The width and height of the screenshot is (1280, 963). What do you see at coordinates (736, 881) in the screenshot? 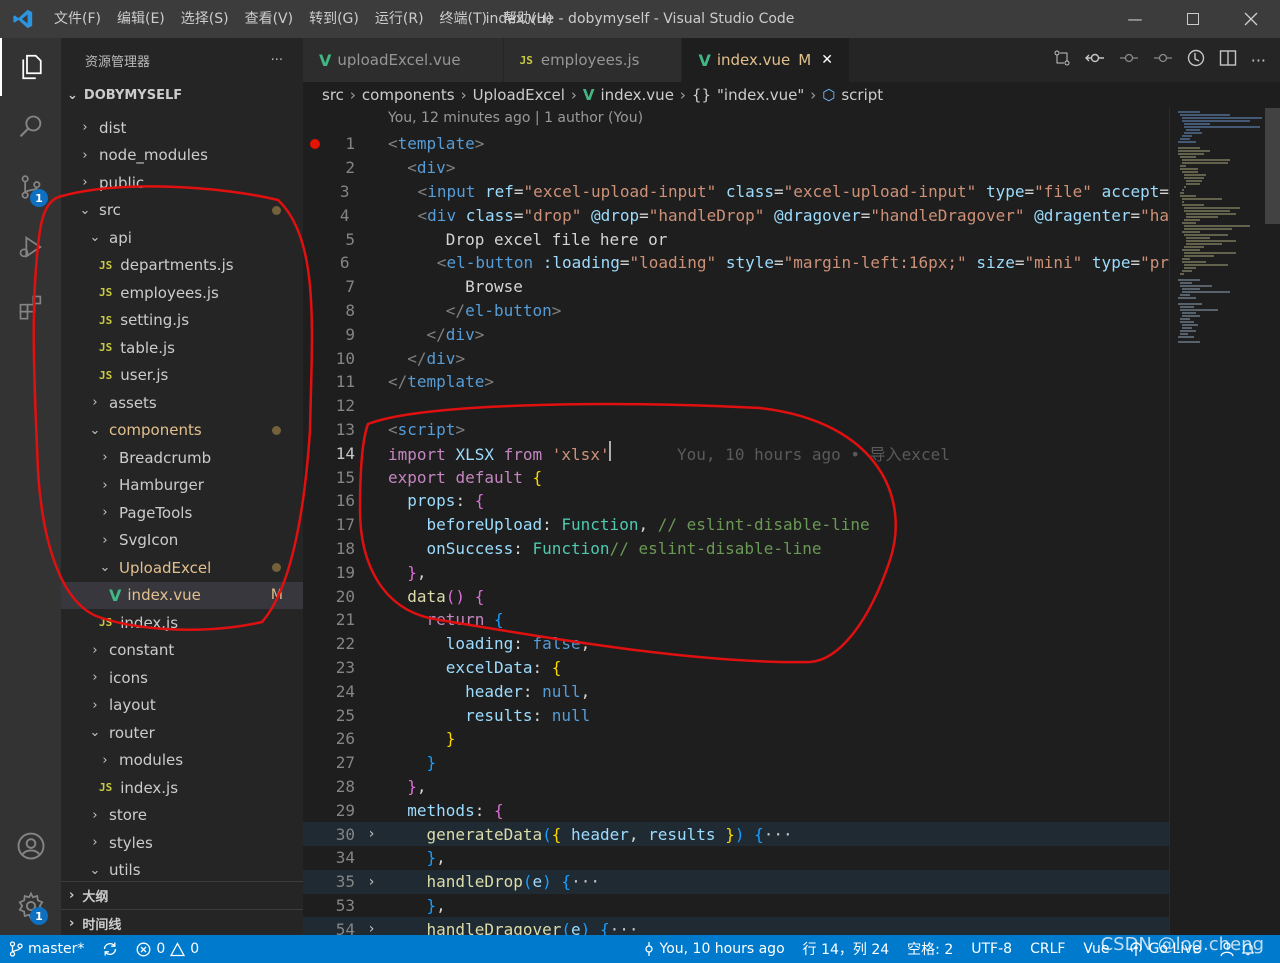
I see `code-line: 35 › handleDrop(e) {···` at bounding box center [736, 881].